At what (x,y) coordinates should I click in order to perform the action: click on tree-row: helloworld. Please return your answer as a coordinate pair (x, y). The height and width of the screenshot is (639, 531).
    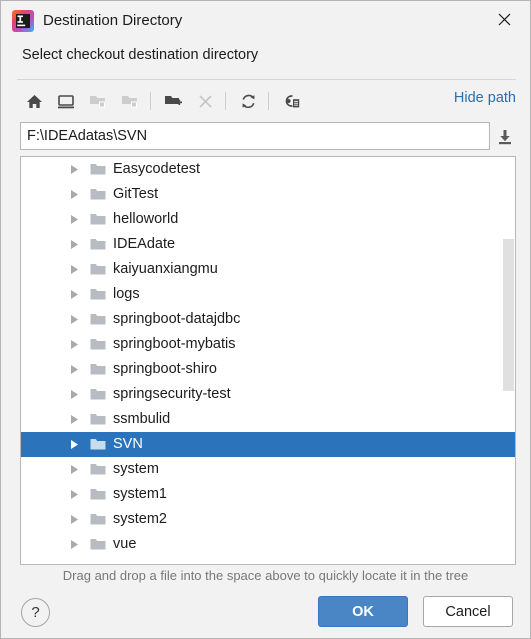
    Looking at the image, I should click on (268, 219).